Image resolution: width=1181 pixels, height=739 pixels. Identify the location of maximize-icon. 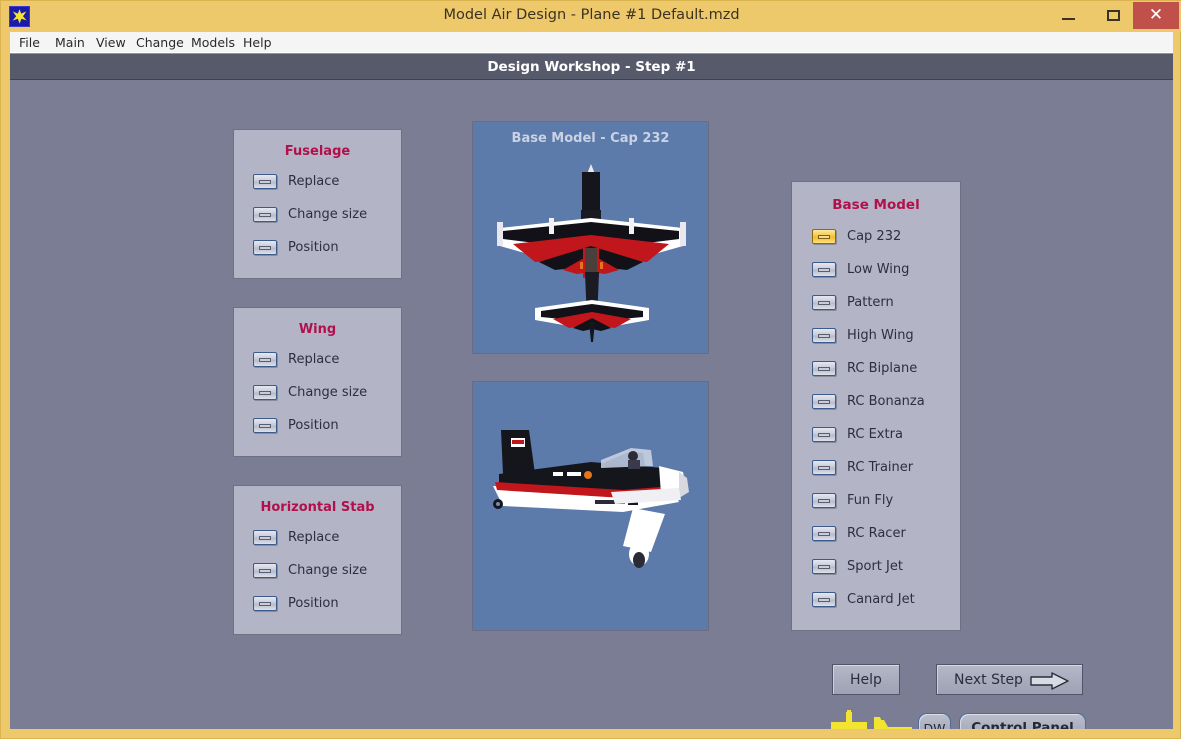
(1113, 15).